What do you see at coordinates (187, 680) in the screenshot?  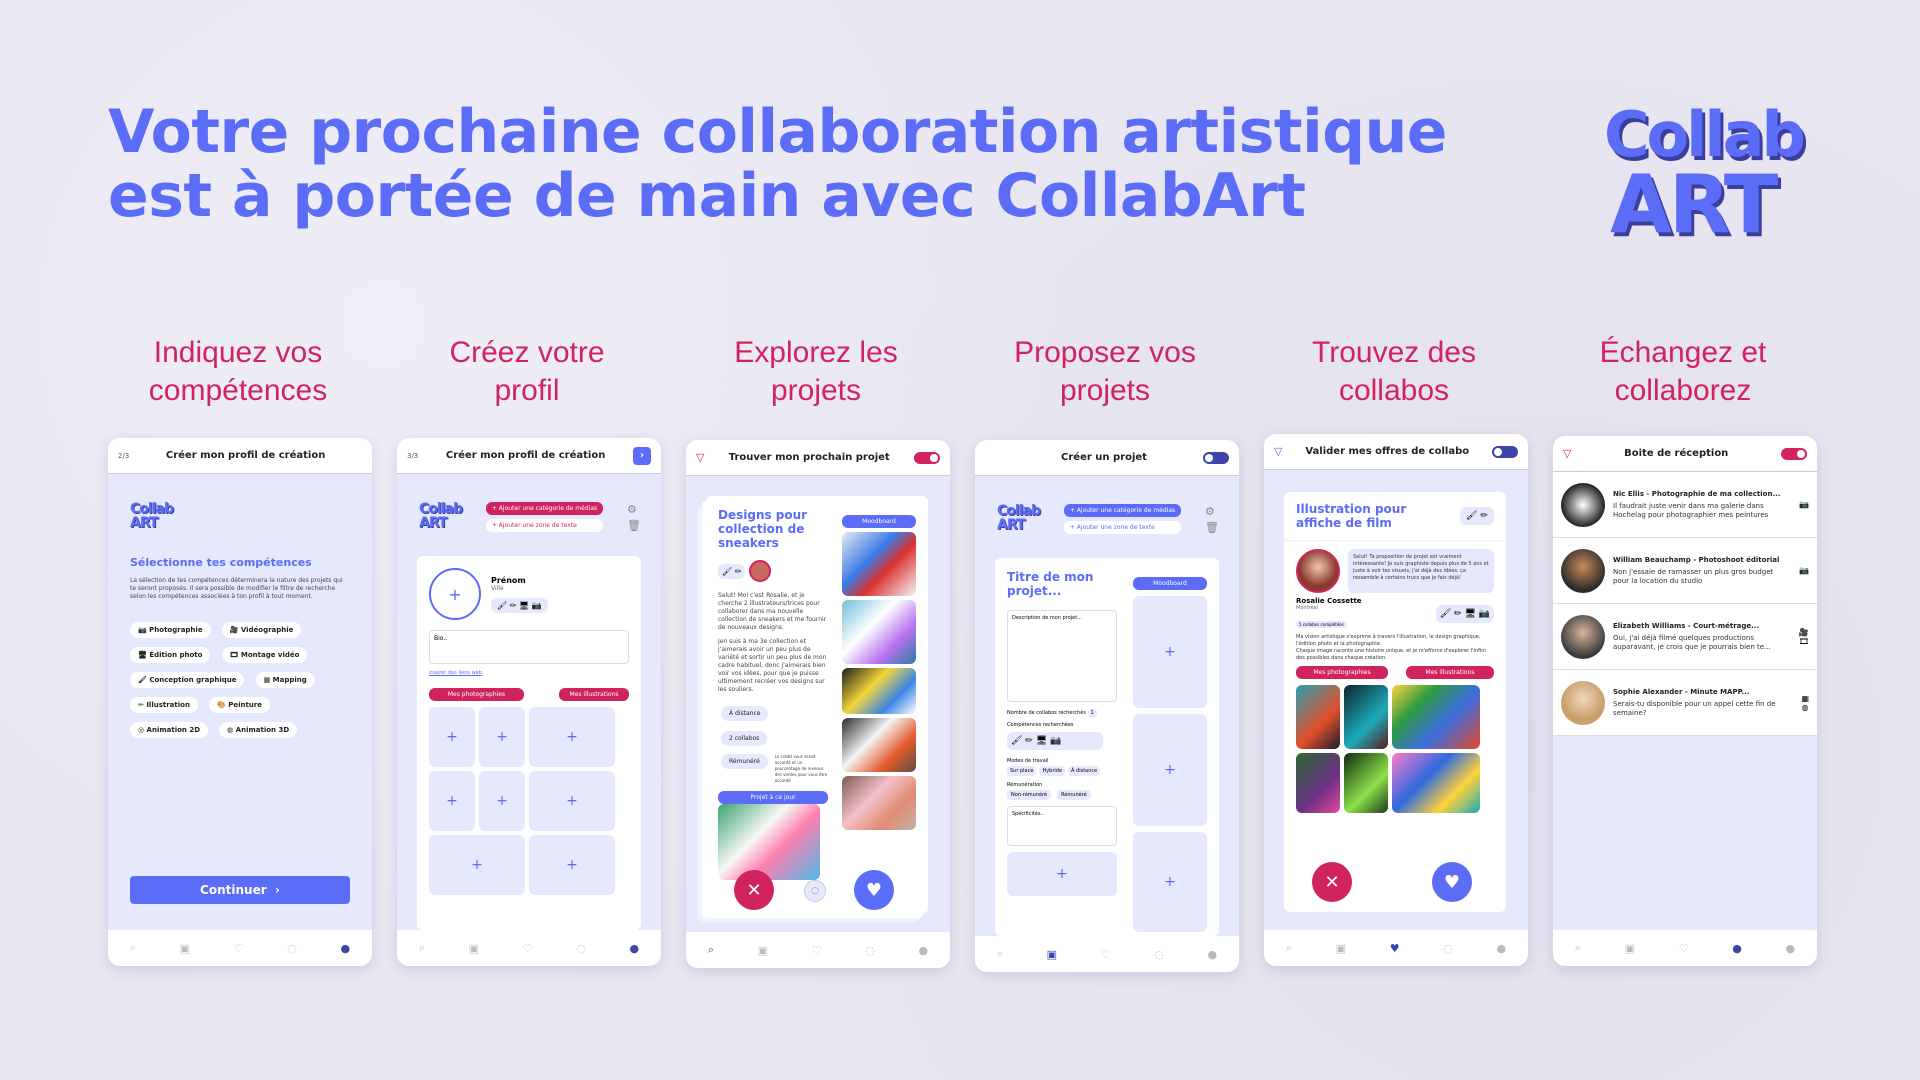 I see `skill-tag: 🖌 Conception graphique` at bounding box center [187, 680].